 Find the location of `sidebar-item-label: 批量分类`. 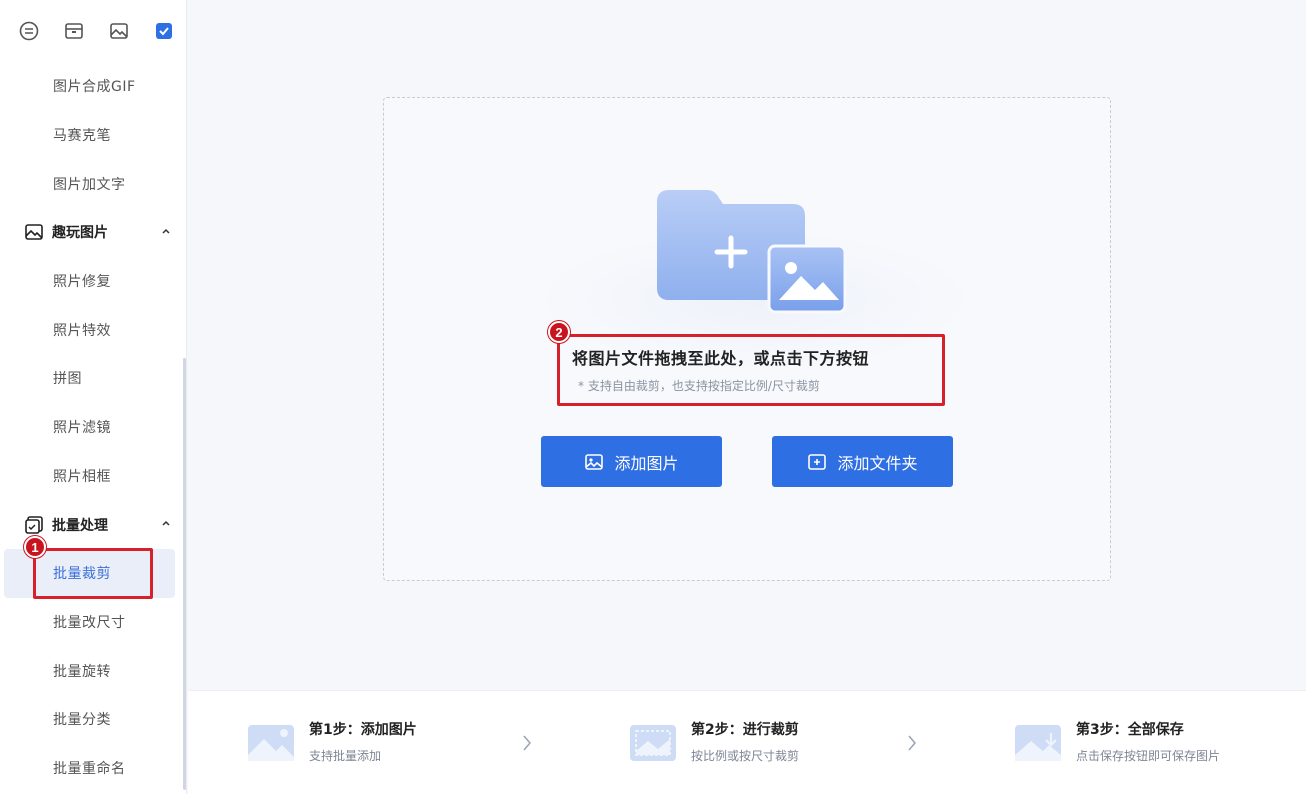

sidebar-item-label: 批量分类 is located at coordinates (82, 720).